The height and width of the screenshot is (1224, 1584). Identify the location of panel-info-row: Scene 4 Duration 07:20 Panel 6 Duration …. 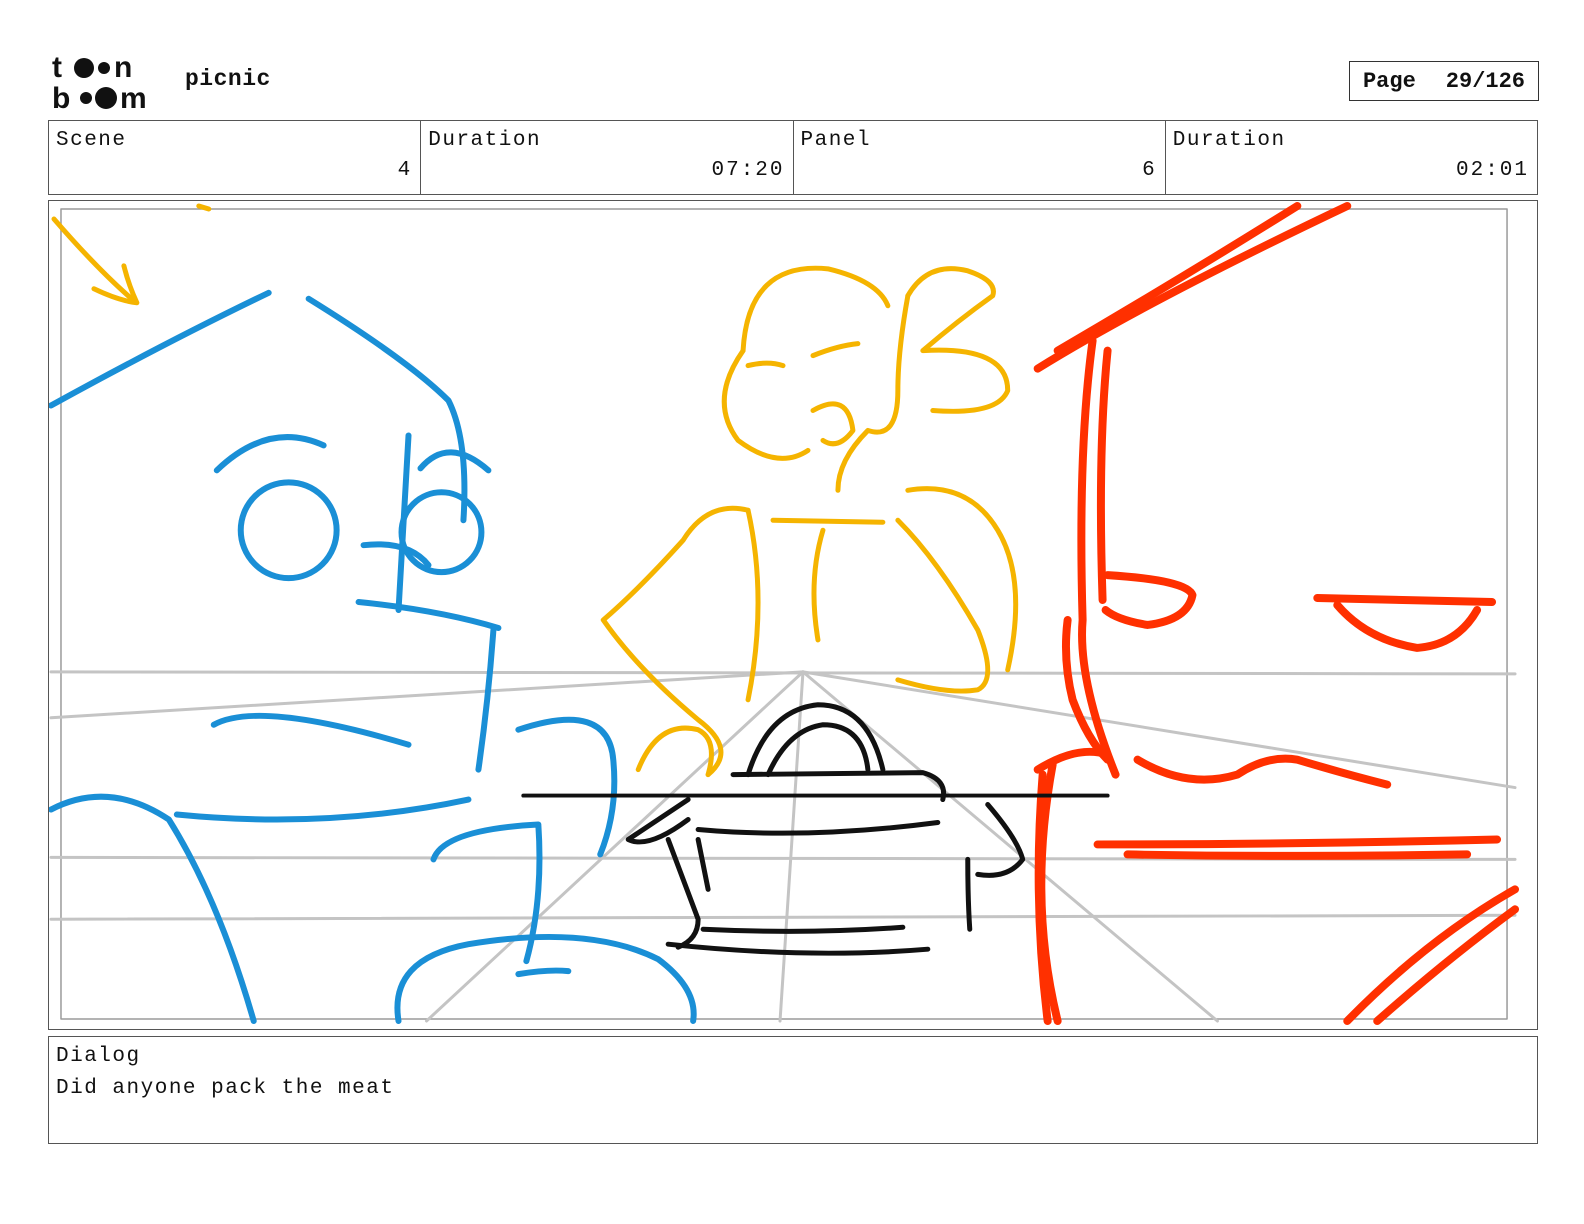
(793, 157).